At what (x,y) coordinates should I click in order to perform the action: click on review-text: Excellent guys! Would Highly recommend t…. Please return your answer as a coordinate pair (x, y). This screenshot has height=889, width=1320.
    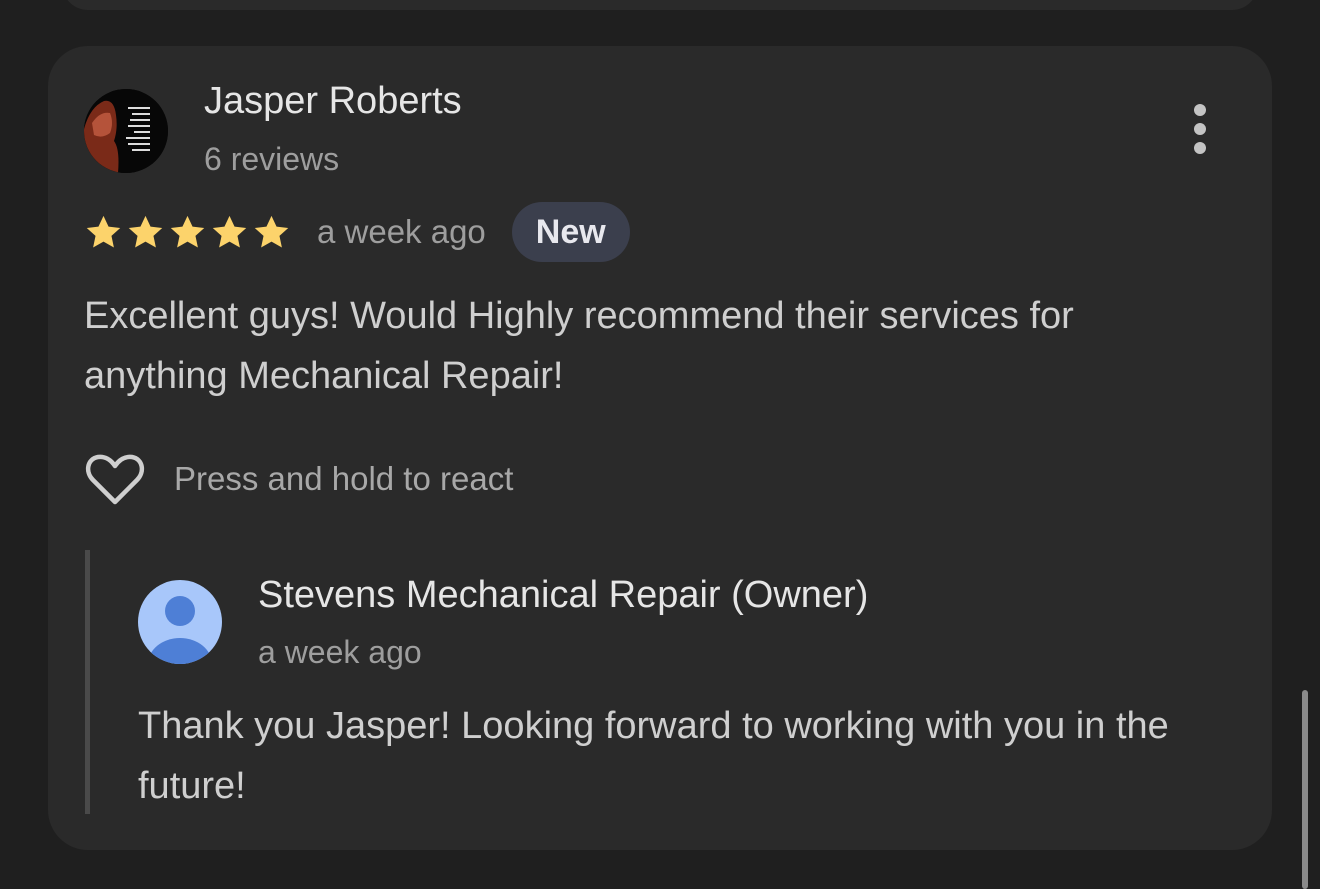
    Looking at the image, I should click on (579, 346).